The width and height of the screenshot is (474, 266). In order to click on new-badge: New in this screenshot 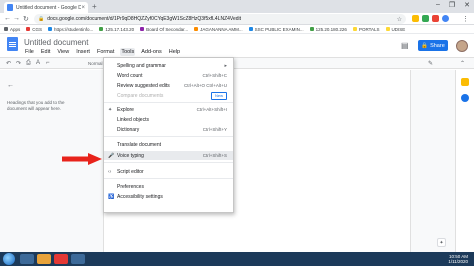, I will do `click(218, 96)`.